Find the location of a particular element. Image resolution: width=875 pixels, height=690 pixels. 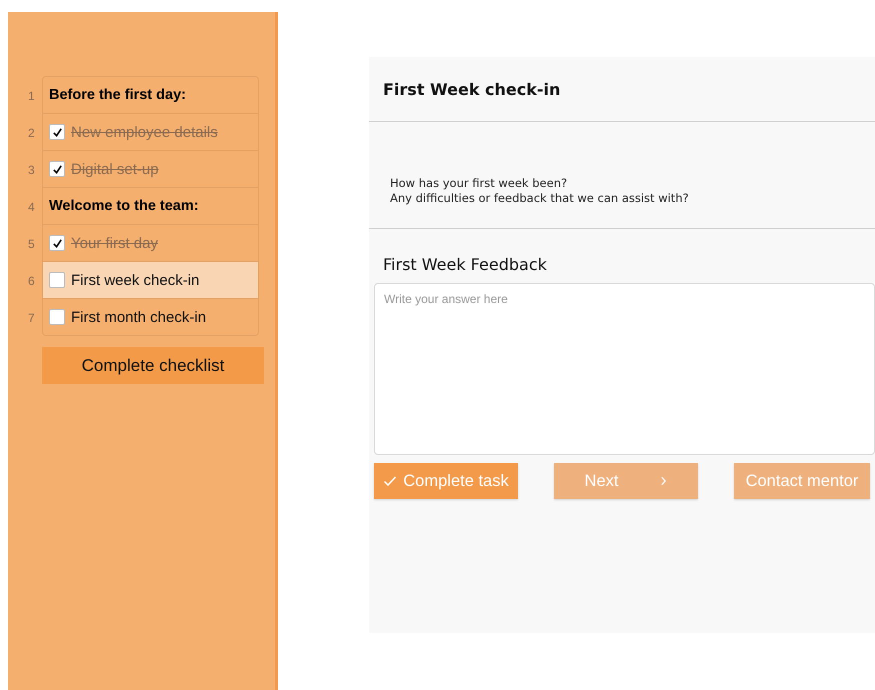

action-button: Contact mentor is located at coordinates (802, 481).